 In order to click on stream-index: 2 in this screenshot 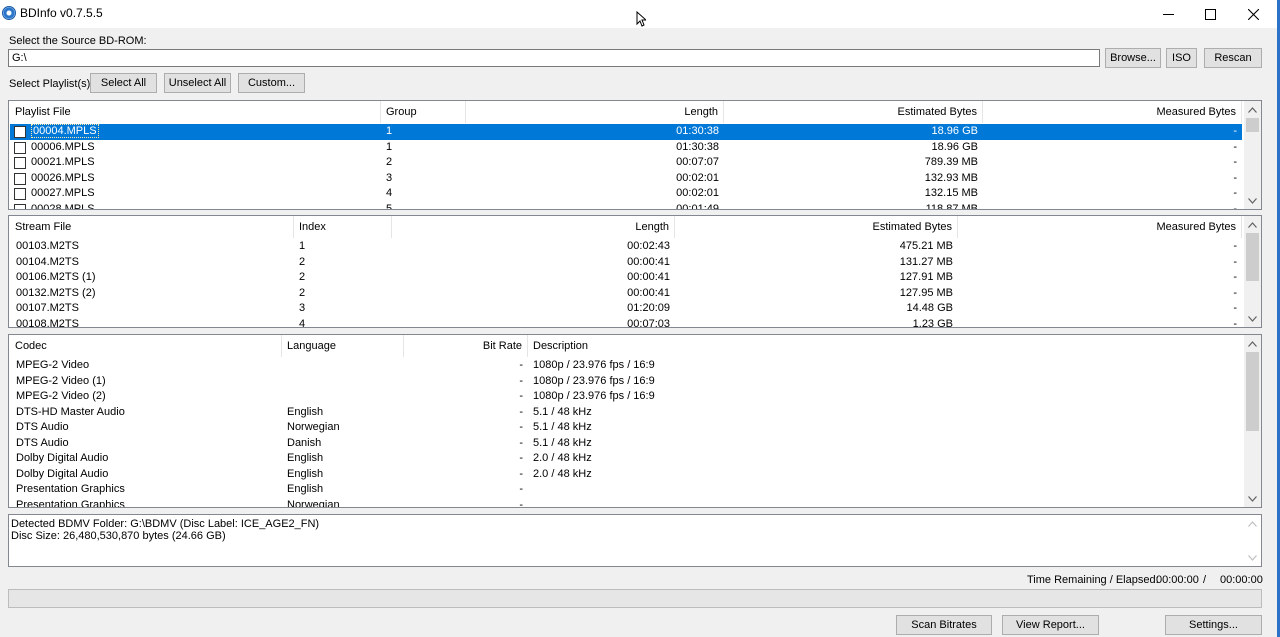, I will do `click(302, 277)`.